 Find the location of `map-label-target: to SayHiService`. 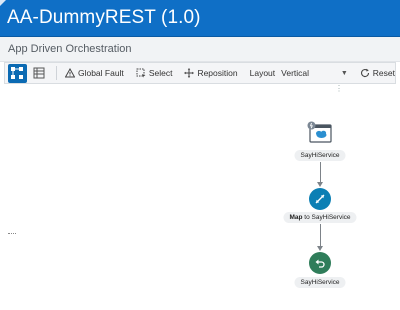

map-label-target: to SayHiService is located at coordinates (326, 217).